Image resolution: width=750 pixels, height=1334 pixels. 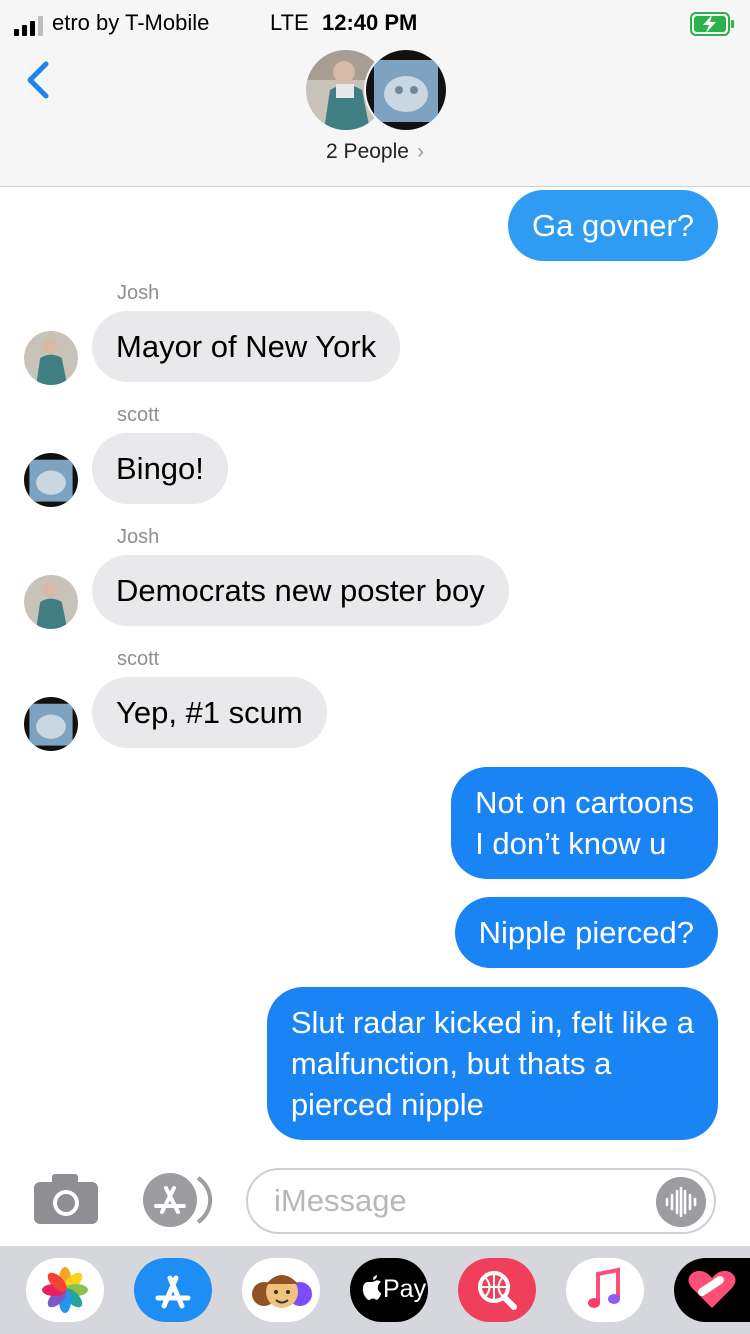 I want to click on group-name: 2 People ›, so click(x=375, y=152).